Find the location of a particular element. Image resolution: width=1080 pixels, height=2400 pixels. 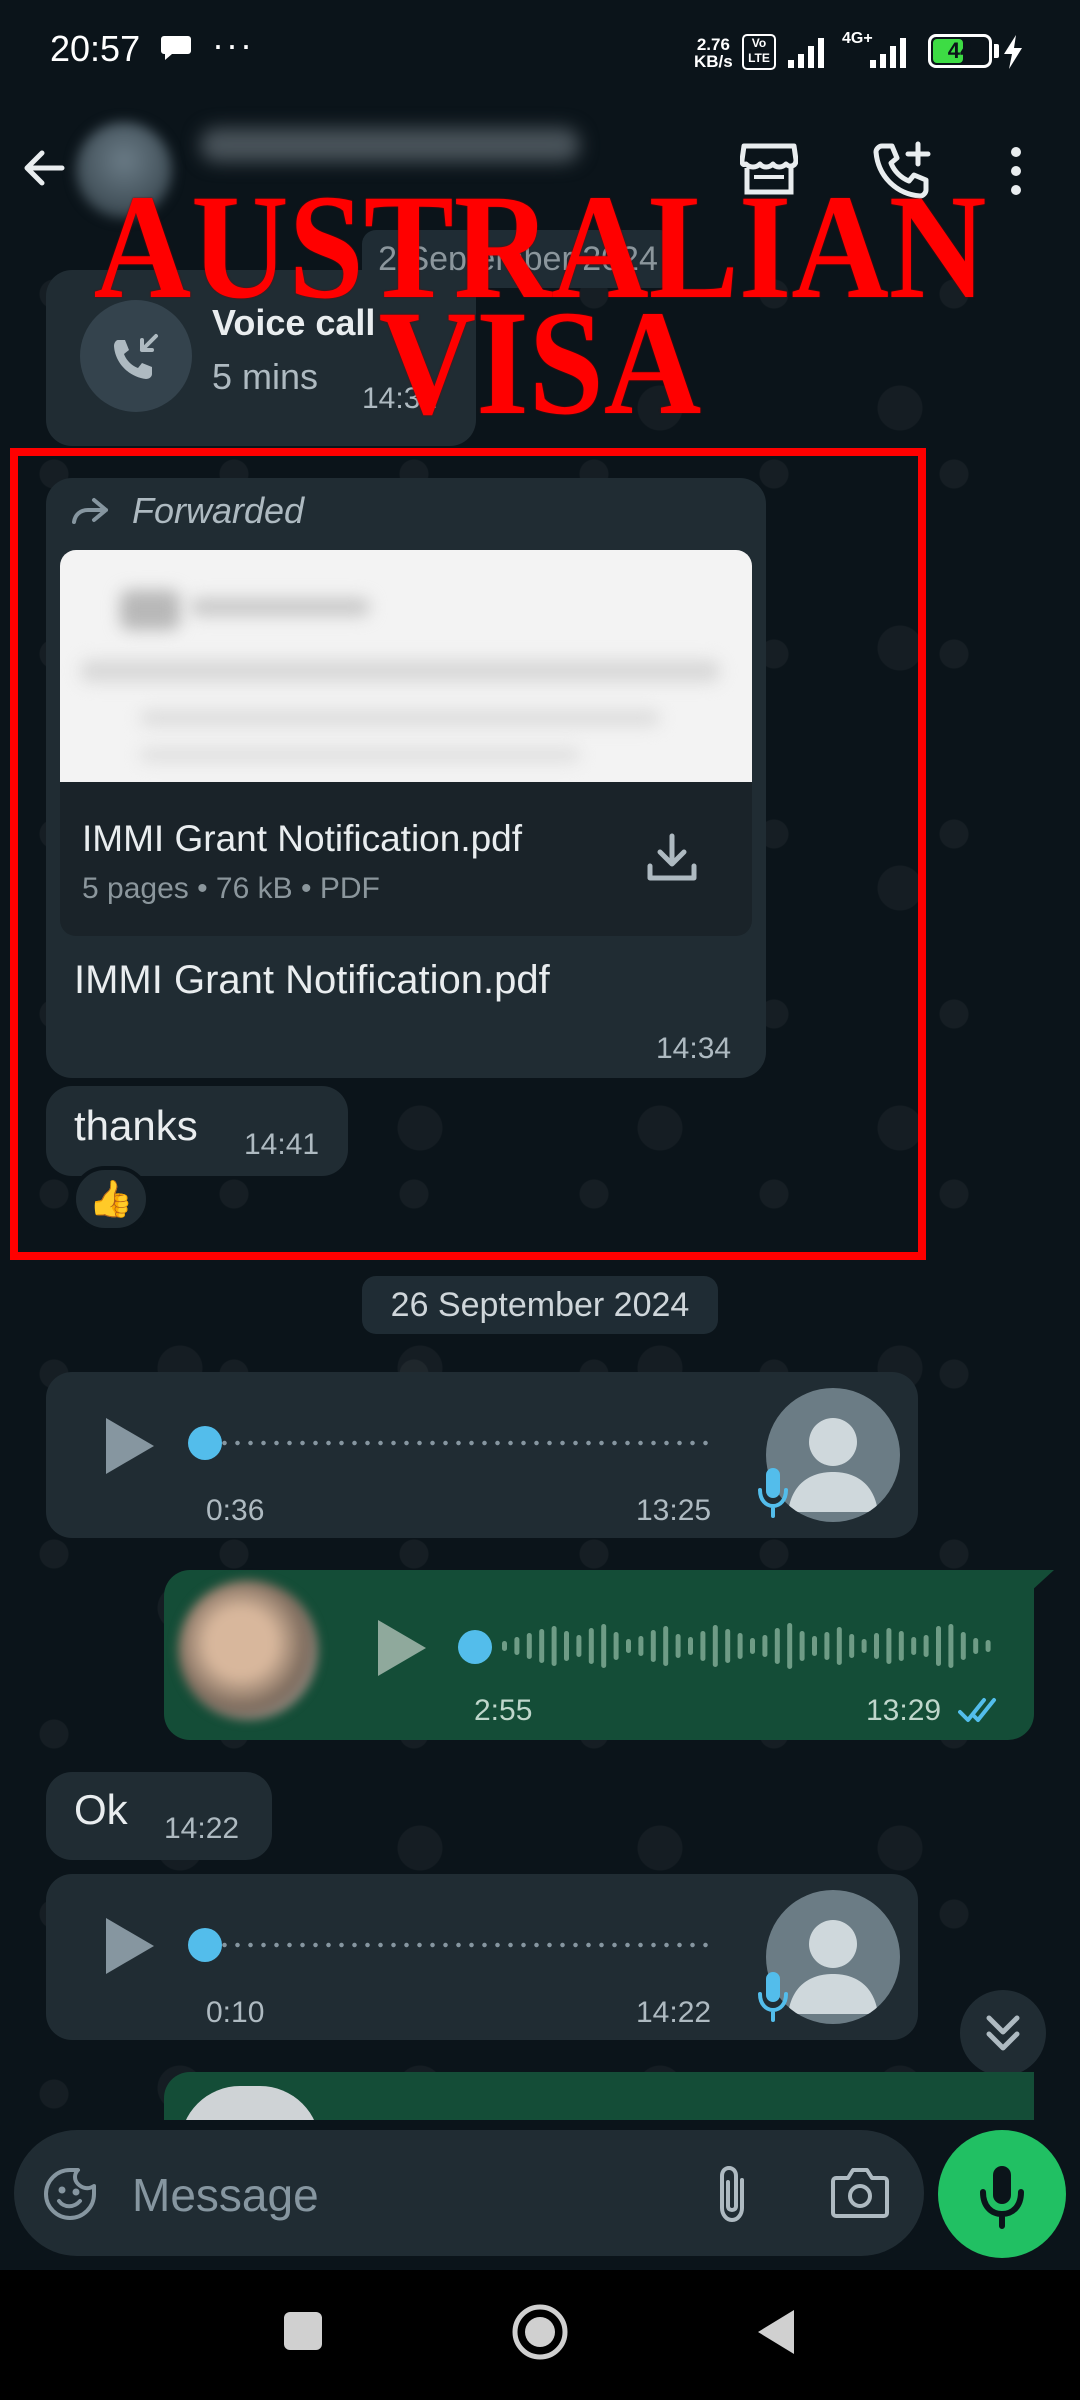

voice-waveform is located at coordinates (748, 1646).